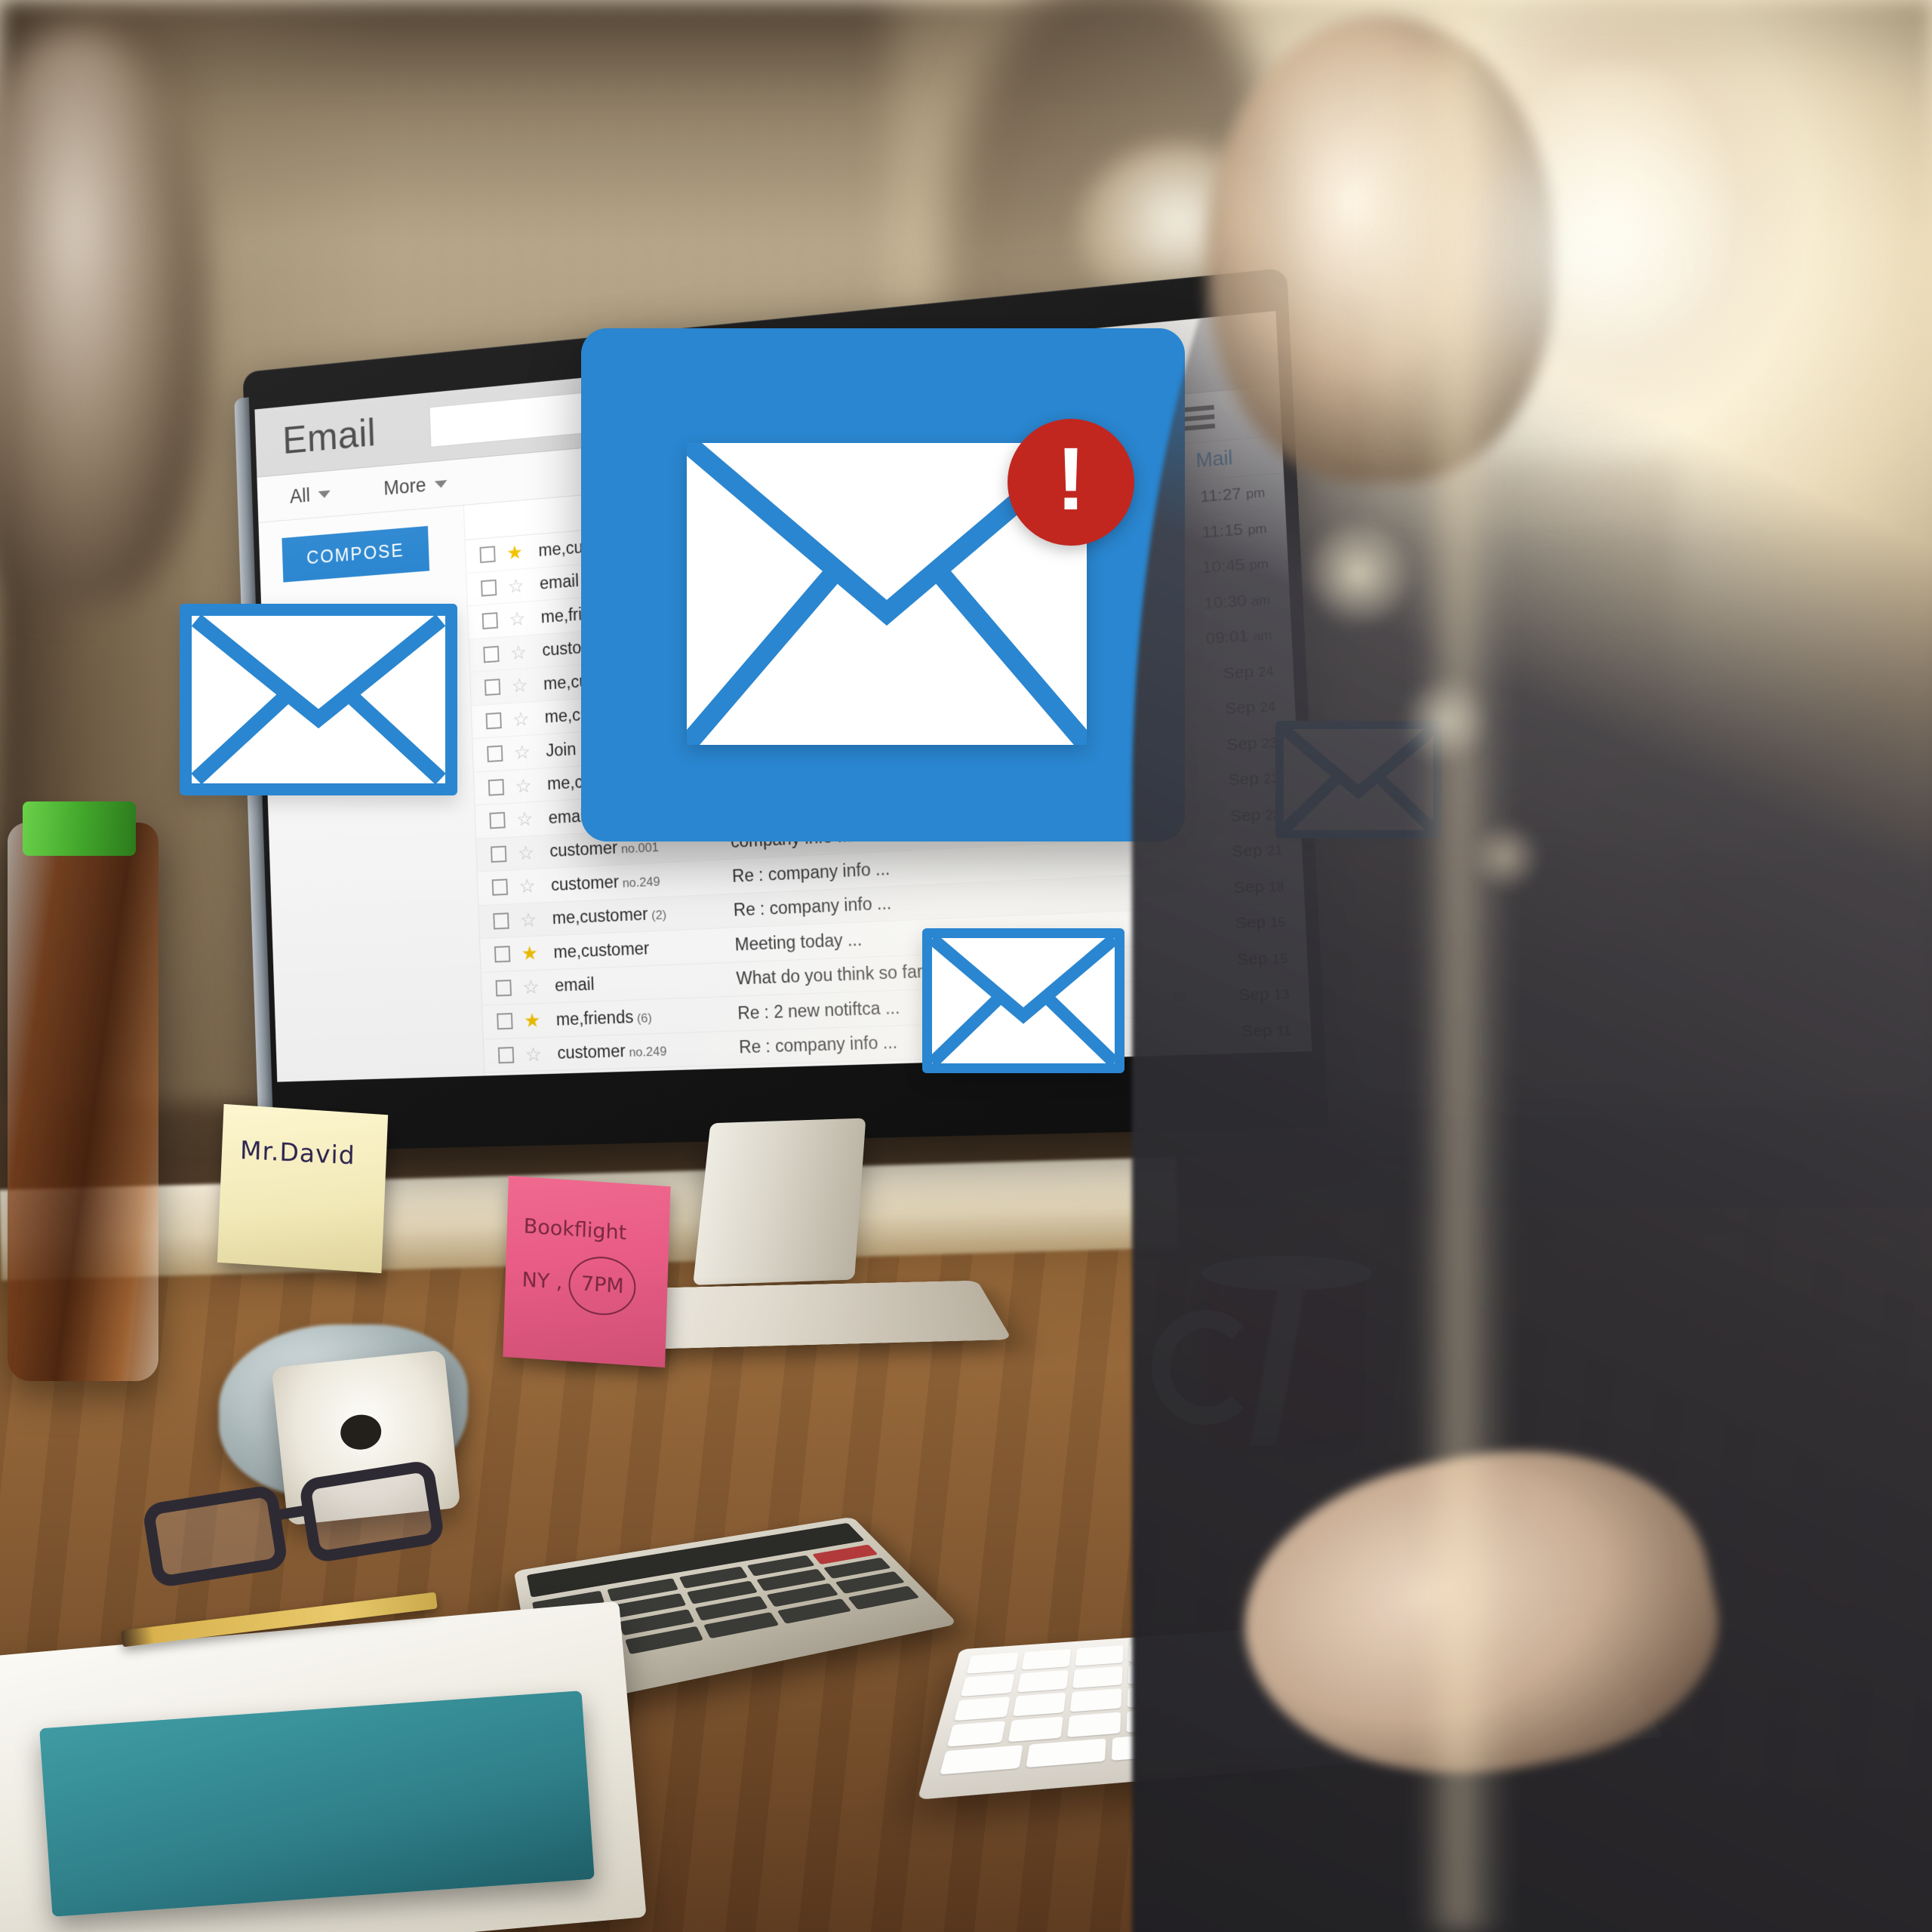 This screenshot has width=1932, height=1932. What do you see at coordinates (297, 1153) in the screenshot?
I see `sticky-note-yellow-text: Mr.David` at bounding box center [297, 1153].